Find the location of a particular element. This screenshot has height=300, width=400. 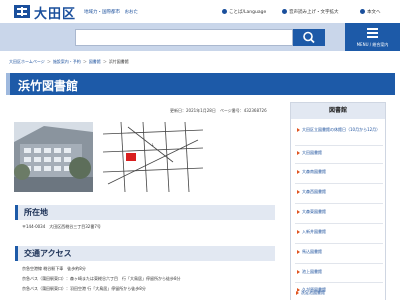

menu-label: MENU / 総合案内 is located at coordinates (372, 44).